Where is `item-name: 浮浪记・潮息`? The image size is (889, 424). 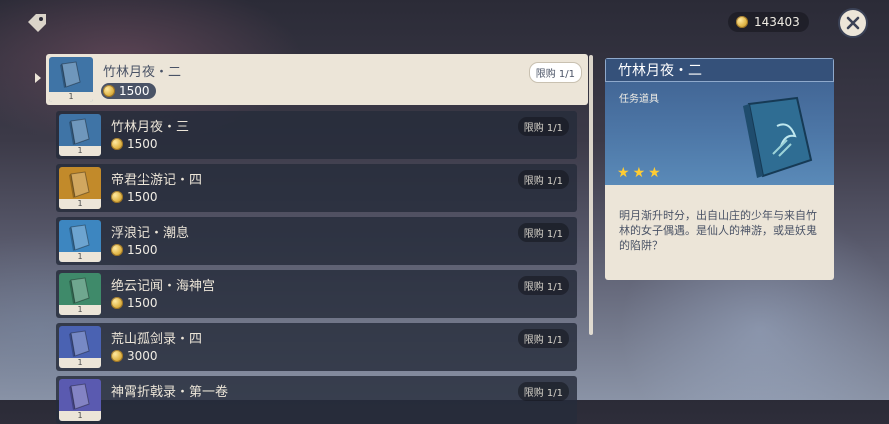
item-name: 浮浪记・潮息 is located at coordinates (150, 233).